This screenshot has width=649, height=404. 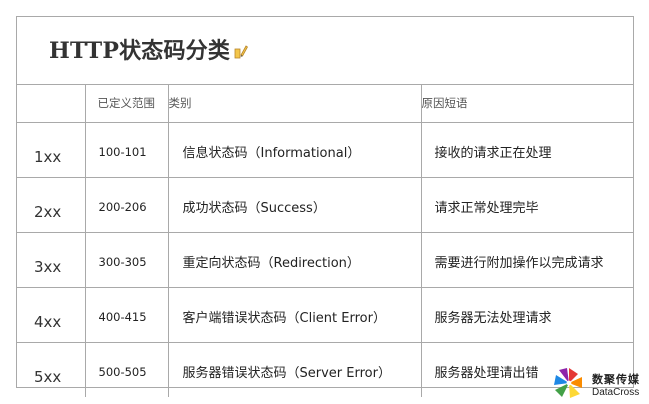 I want to click on cell-reason: 服务器无法处理请求, so click(x=527, y=315).